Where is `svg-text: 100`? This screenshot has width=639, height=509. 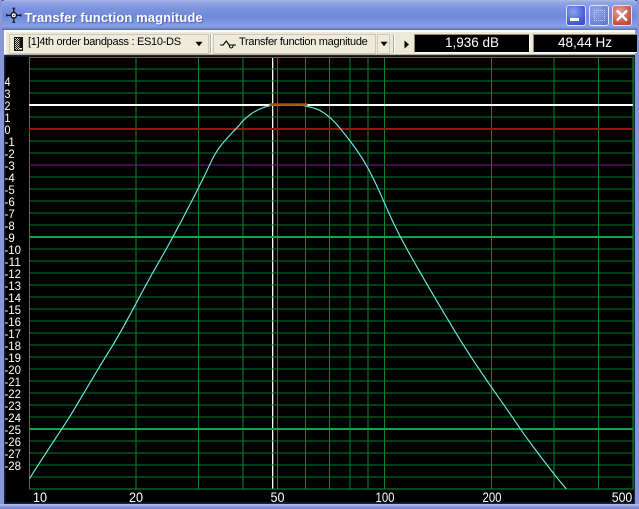
svg-text: 100 is located at coordinates (385, 497).